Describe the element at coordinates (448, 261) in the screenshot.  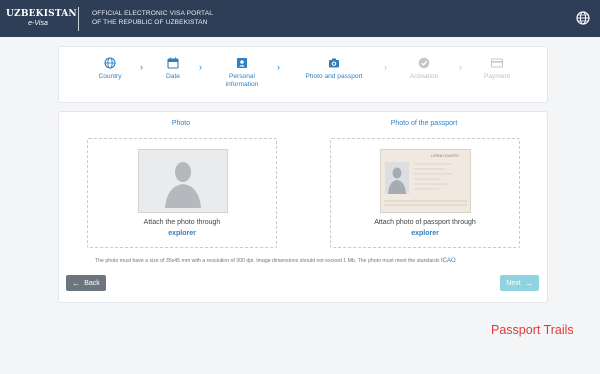
I see `icao-link: ICAO` at that location.